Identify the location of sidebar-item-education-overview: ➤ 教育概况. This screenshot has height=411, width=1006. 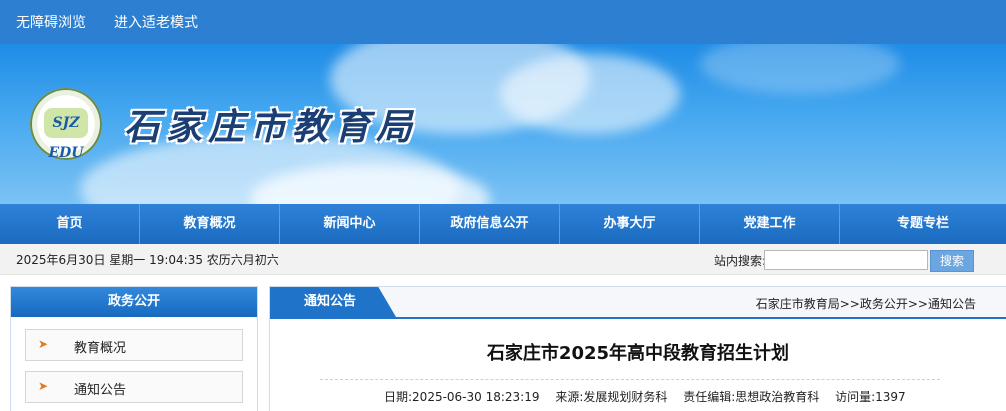
(134, 345).